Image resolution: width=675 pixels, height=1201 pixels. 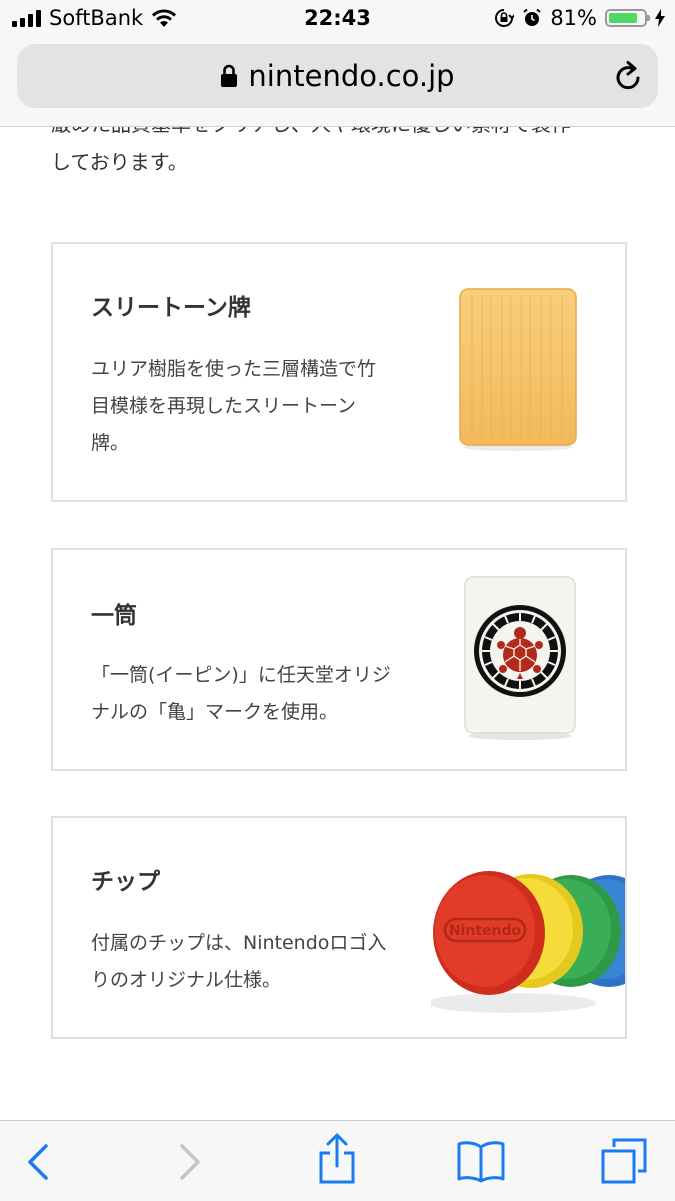 What do you see at coordinates (110, 443) in the screenshot?
I see `feature-line: 牌。` at bounding box center [110, 443].